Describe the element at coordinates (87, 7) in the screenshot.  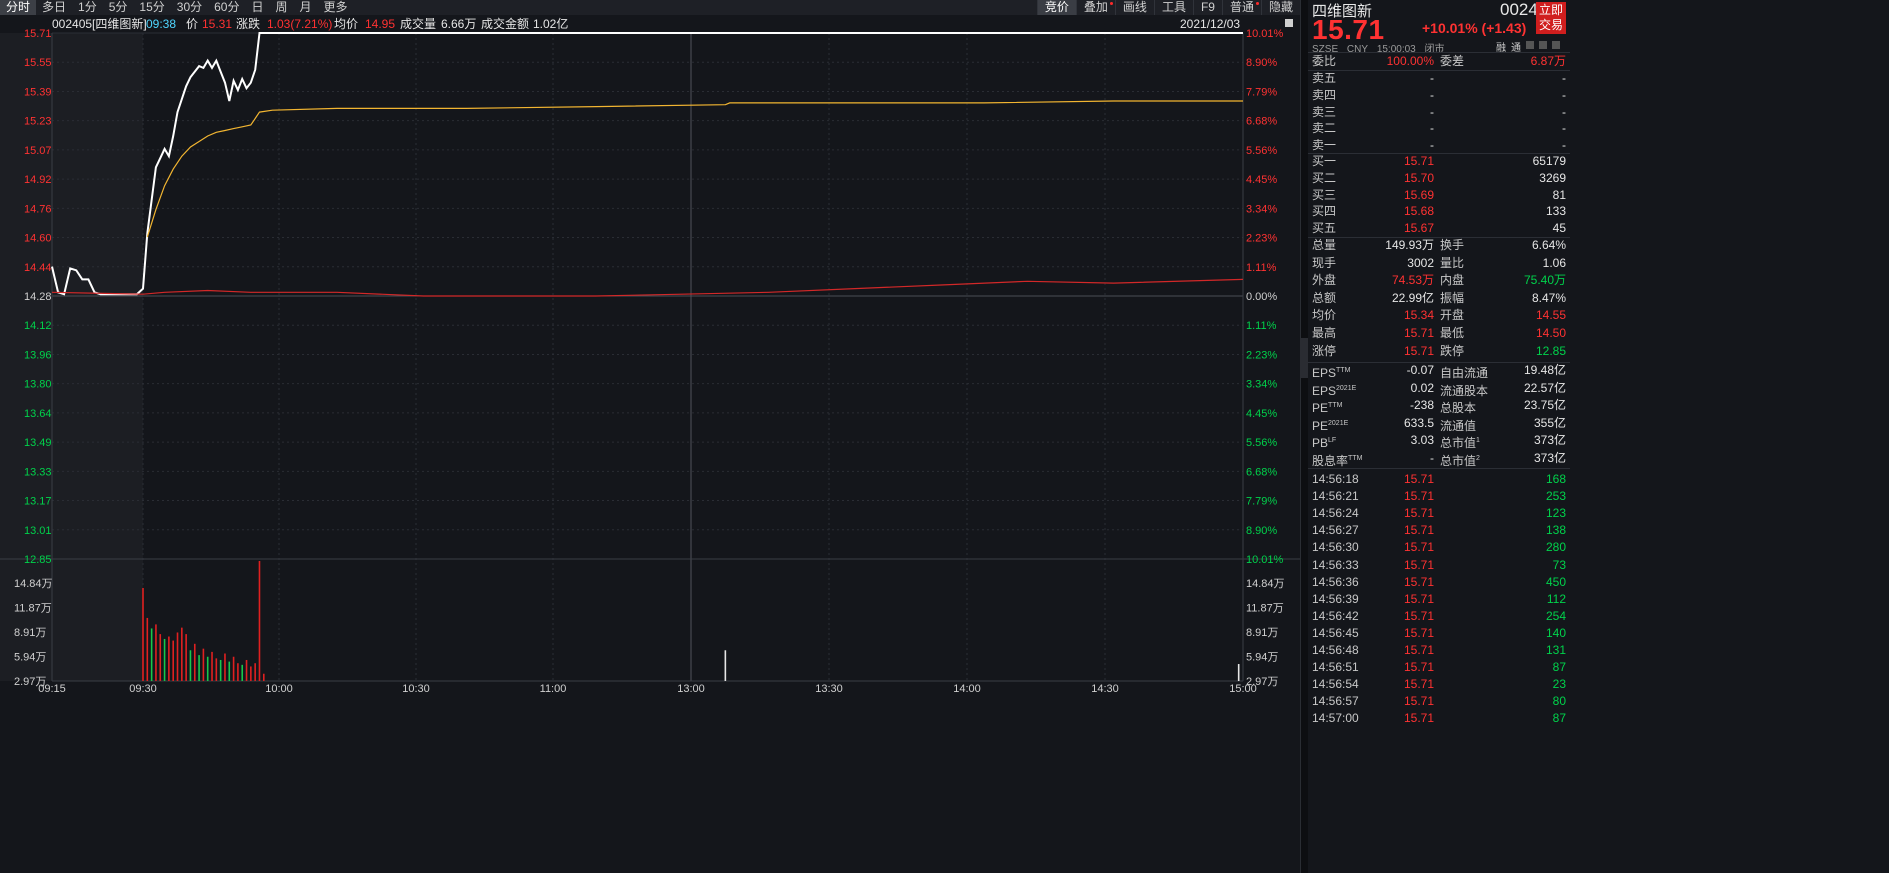
I see `period-tab: 1分` at that location.